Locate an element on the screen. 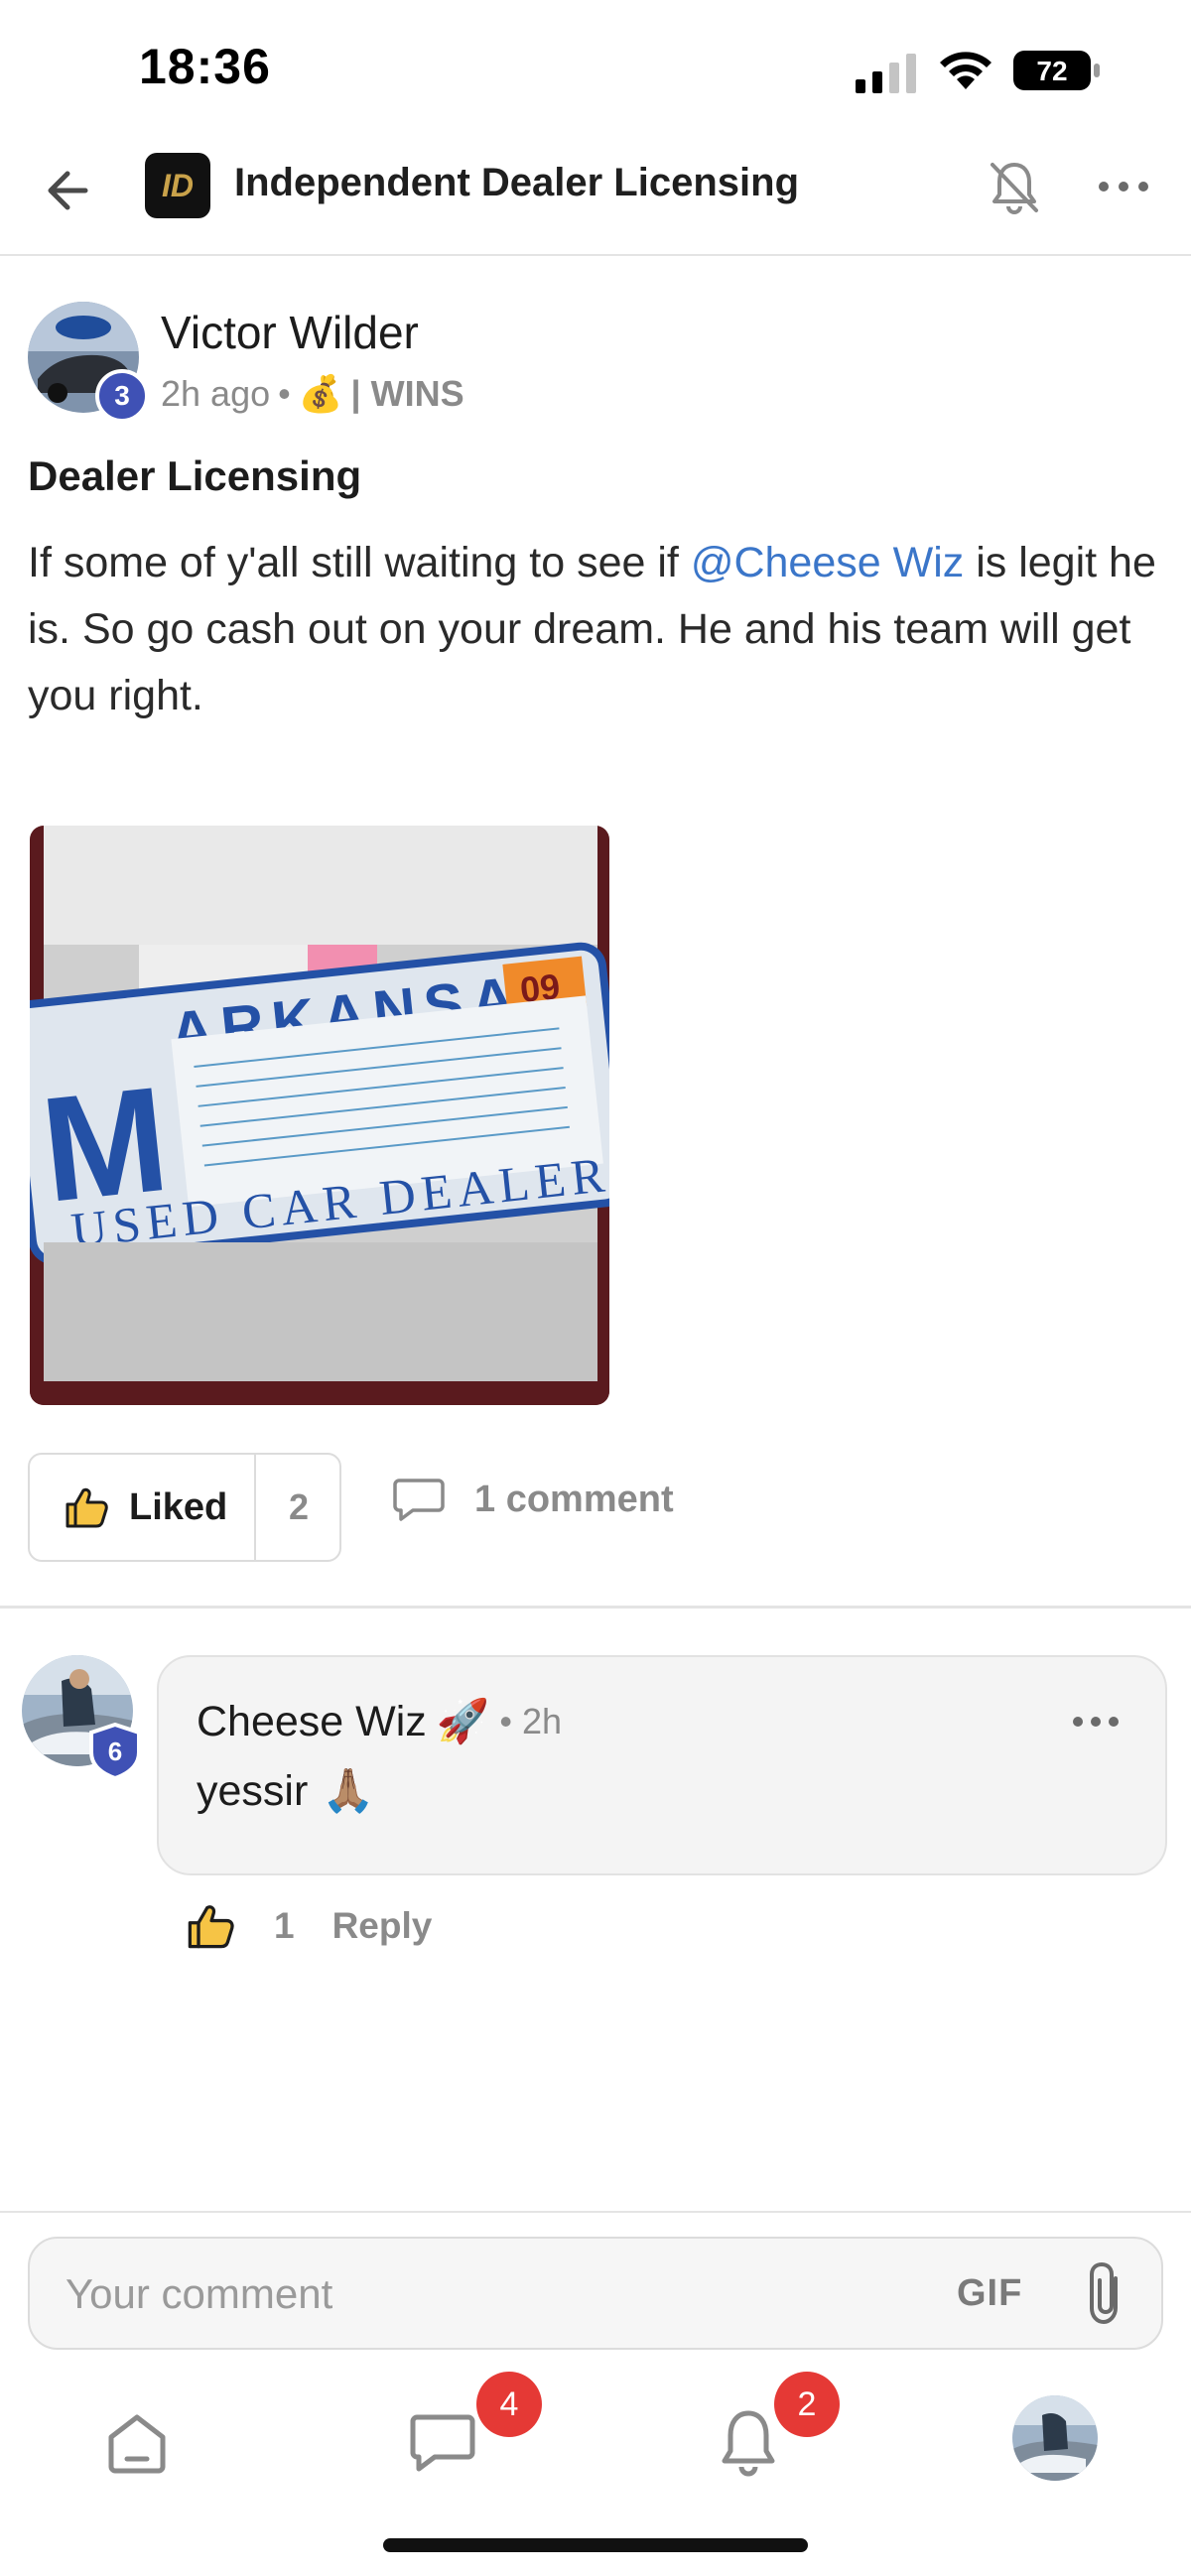 The height and width of the screenshot is (2576, 1191). post-meta: 2h ago • 💰 | WINS is located at coordinates (312, 394).